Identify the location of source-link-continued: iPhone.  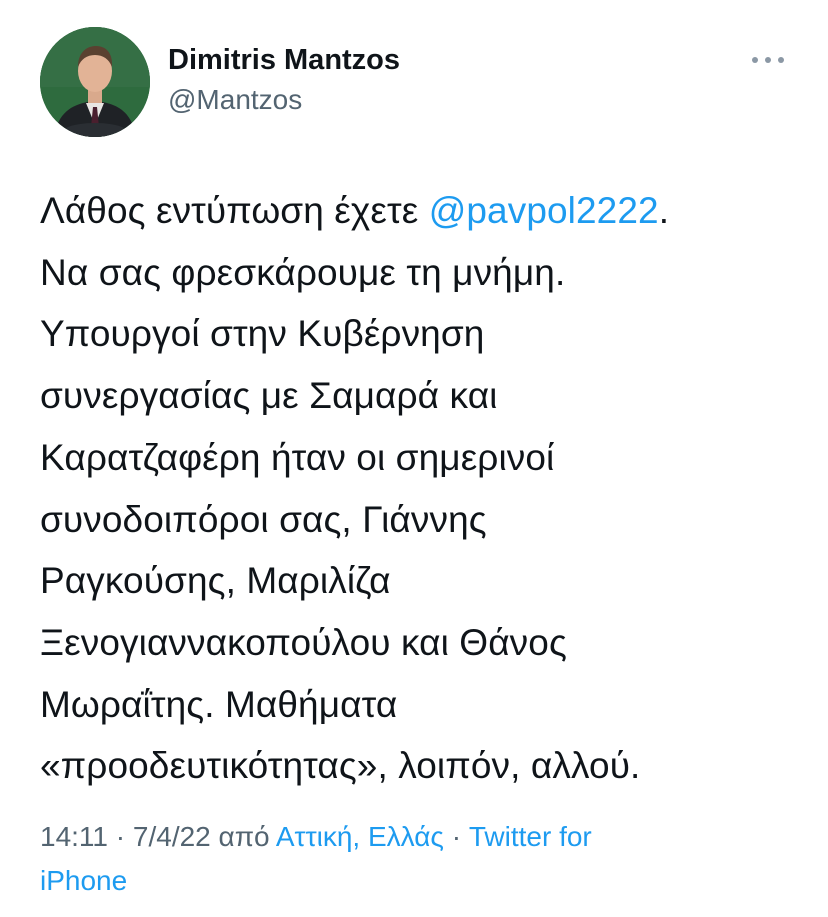
(83, 880).